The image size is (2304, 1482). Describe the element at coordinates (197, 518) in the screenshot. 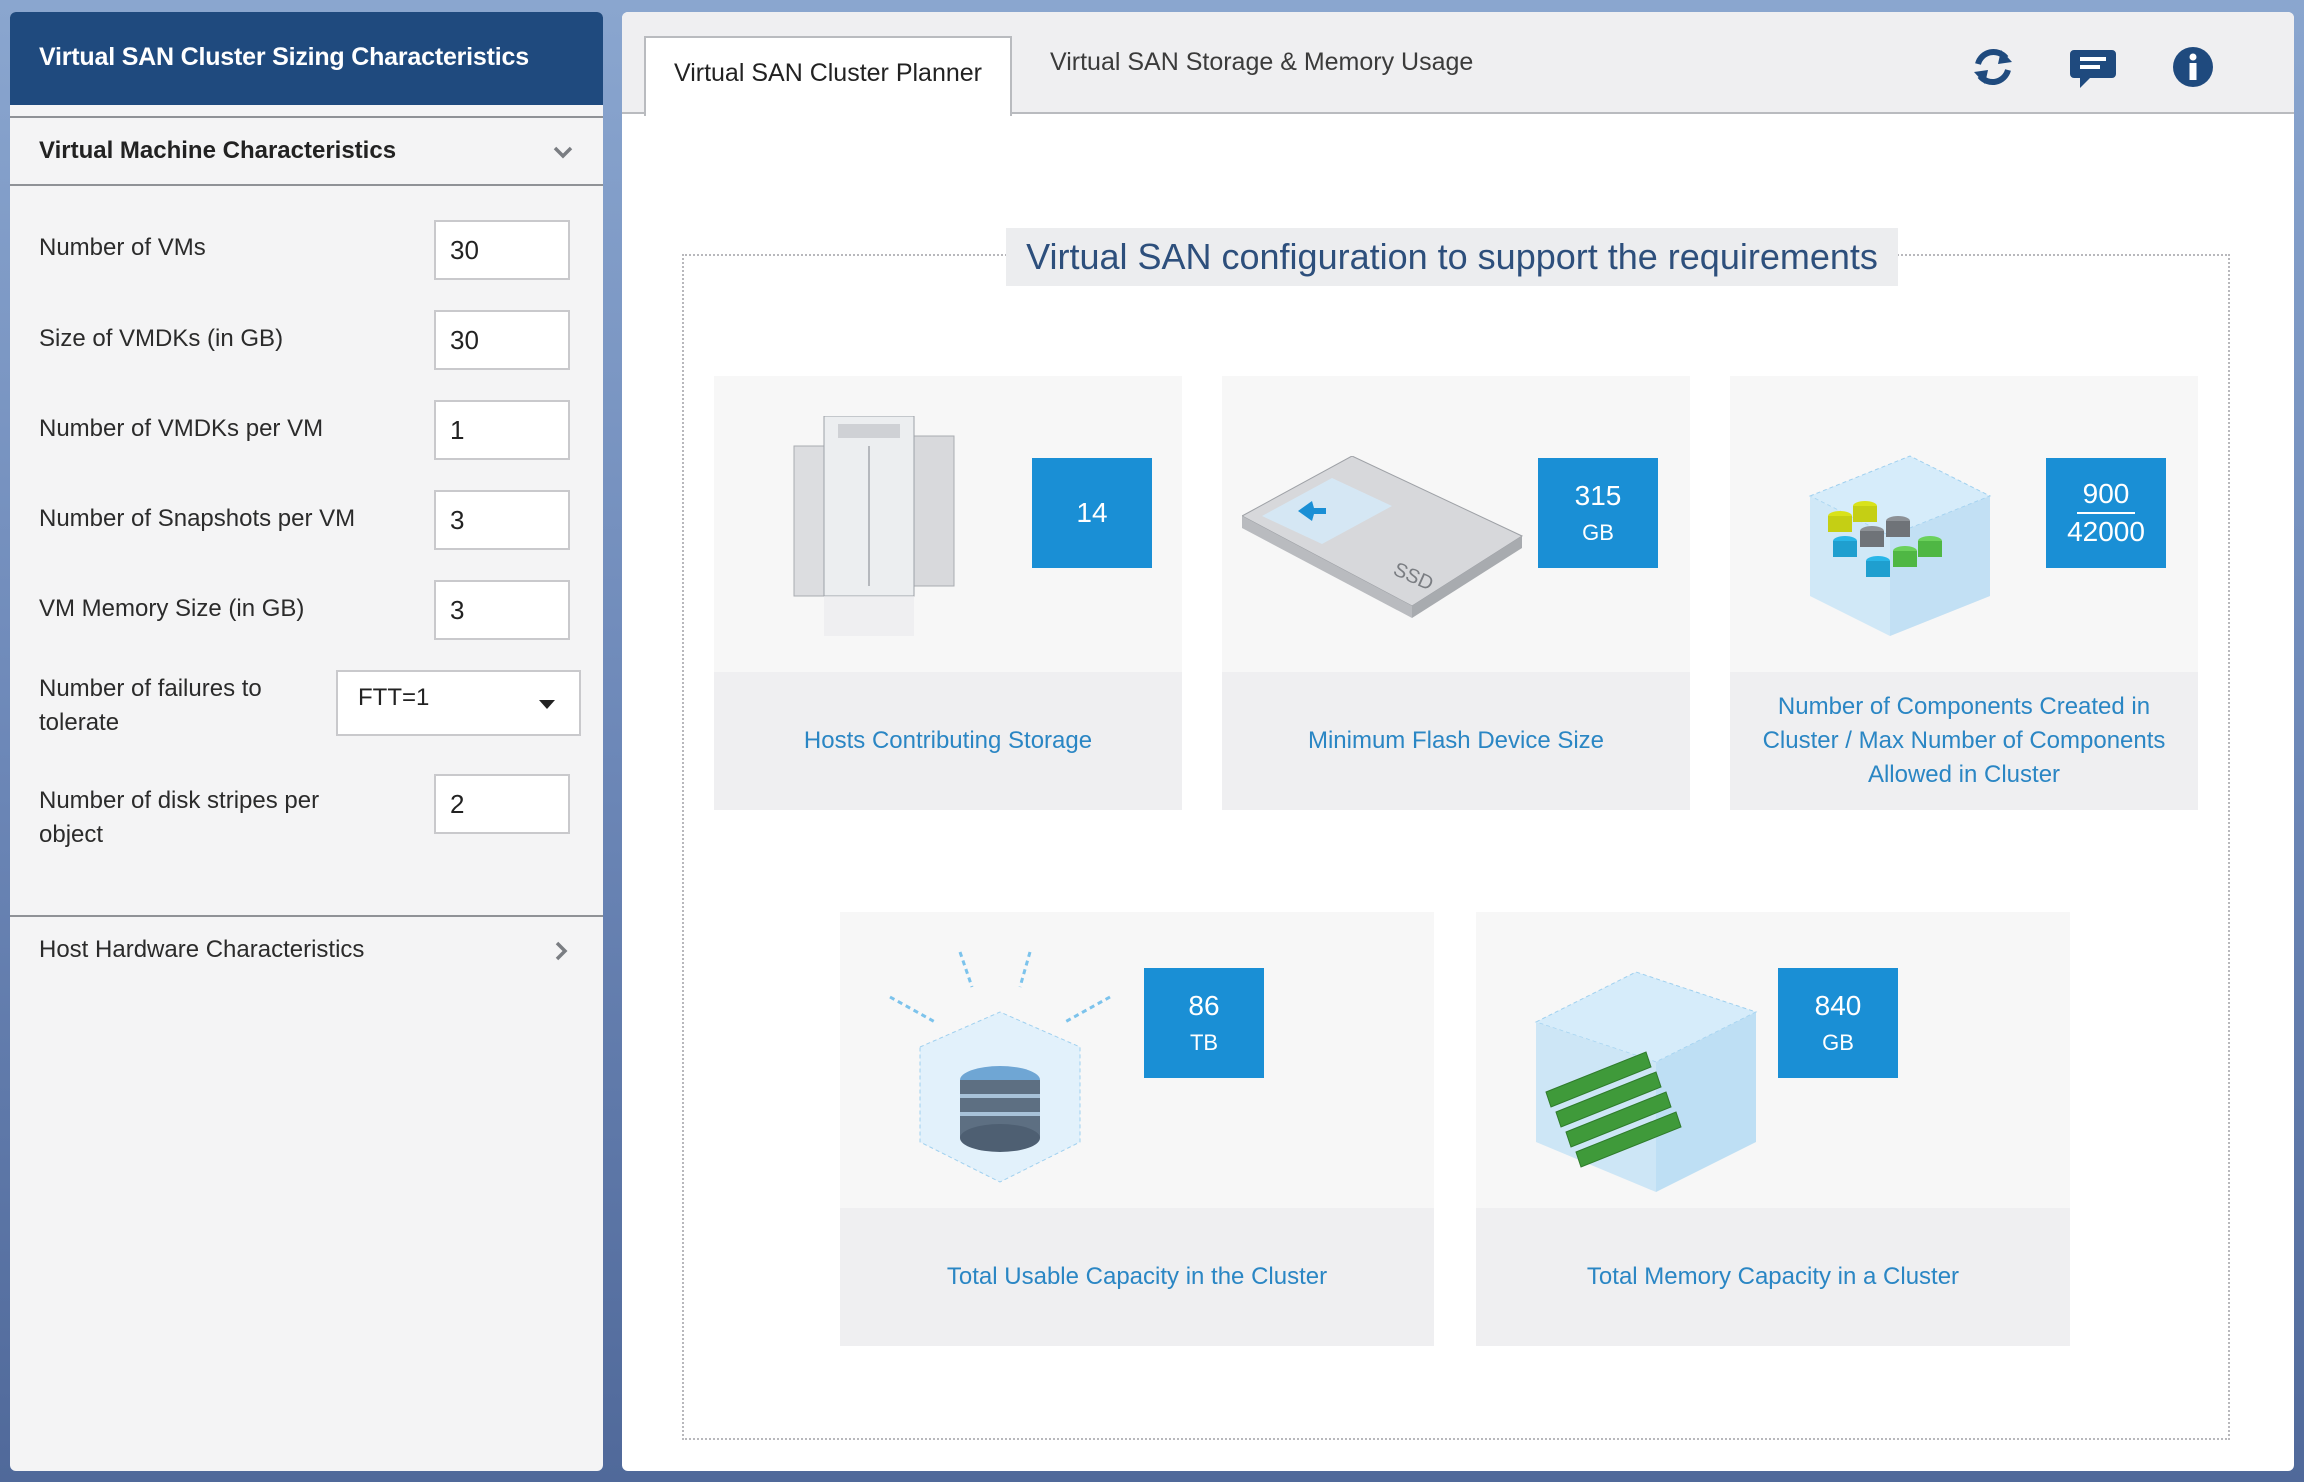

I see `snapshots-label: Number of Snapshots per VM` at that location.